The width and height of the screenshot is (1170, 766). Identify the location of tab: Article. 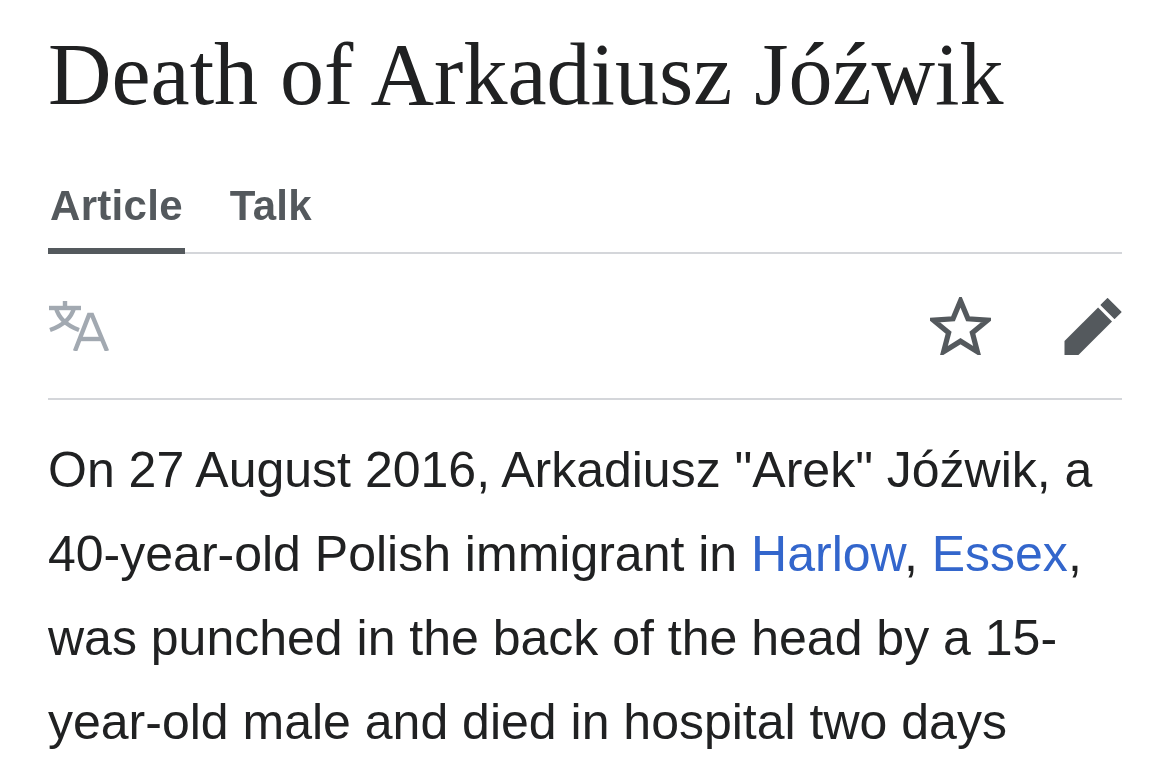
(116, 218).